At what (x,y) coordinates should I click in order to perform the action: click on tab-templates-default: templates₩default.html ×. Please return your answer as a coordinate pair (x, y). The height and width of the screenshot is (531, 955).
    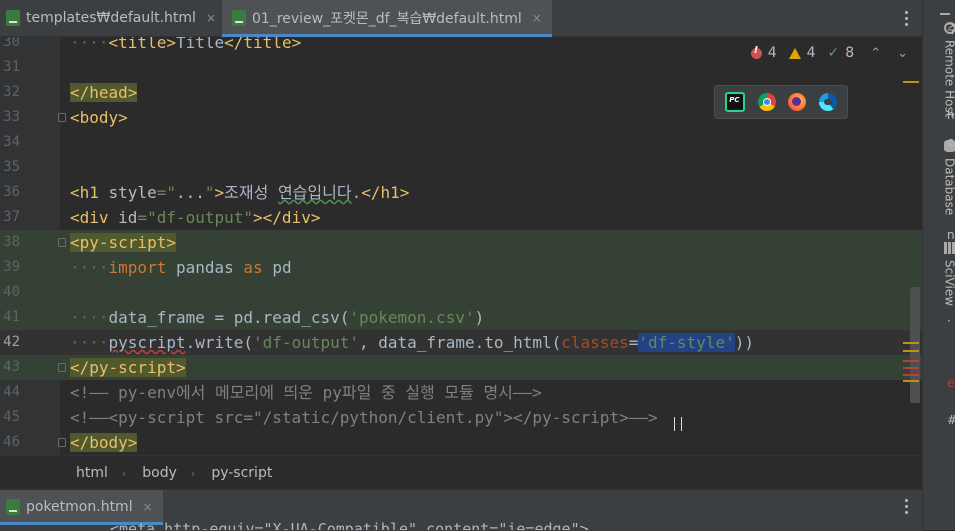
    Looking at the image, I should click on (111, 18).